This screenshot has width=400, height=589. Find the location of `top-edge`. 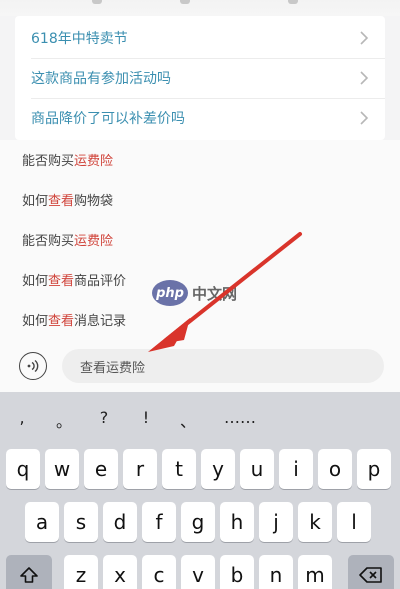

top-edge is located at coordinates (200, 8).